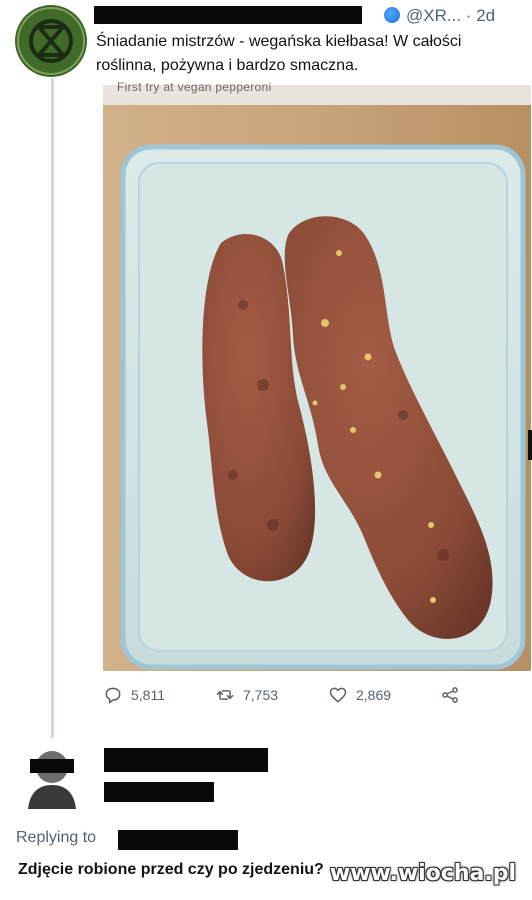 This screenshot has height=900, width=532. Describe the element at coordinates (485, 15) in the screenshot. I see `tweet-time: 2d` at that location.